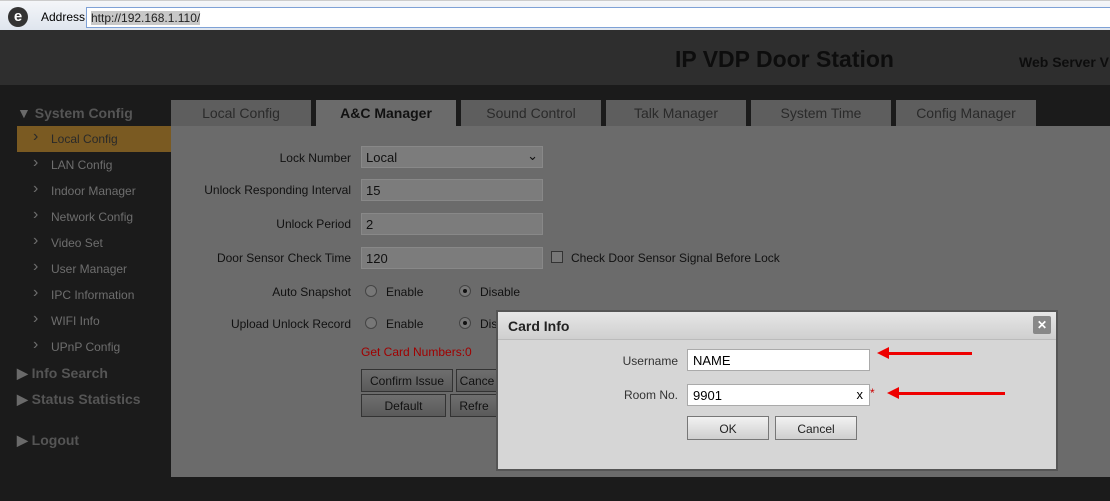 This screenshot has height=501, width=1110. Describe the element at coordinates (407, 380) in the screenshot. I see `confirm-issue-button: Confirm Issue` at that location.